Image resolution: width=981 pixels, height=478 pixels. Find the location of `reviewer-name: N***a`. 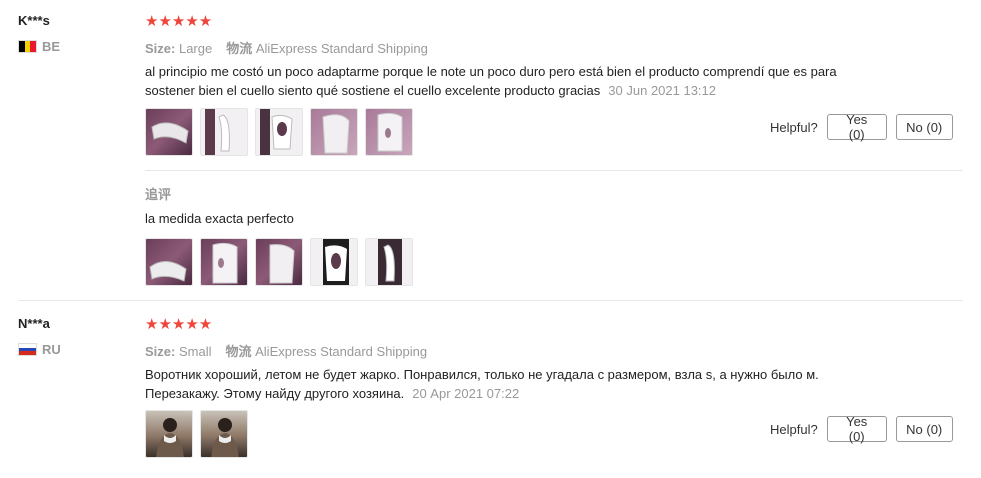

reviewer-name: N***a is located at coordinates (34, 323).